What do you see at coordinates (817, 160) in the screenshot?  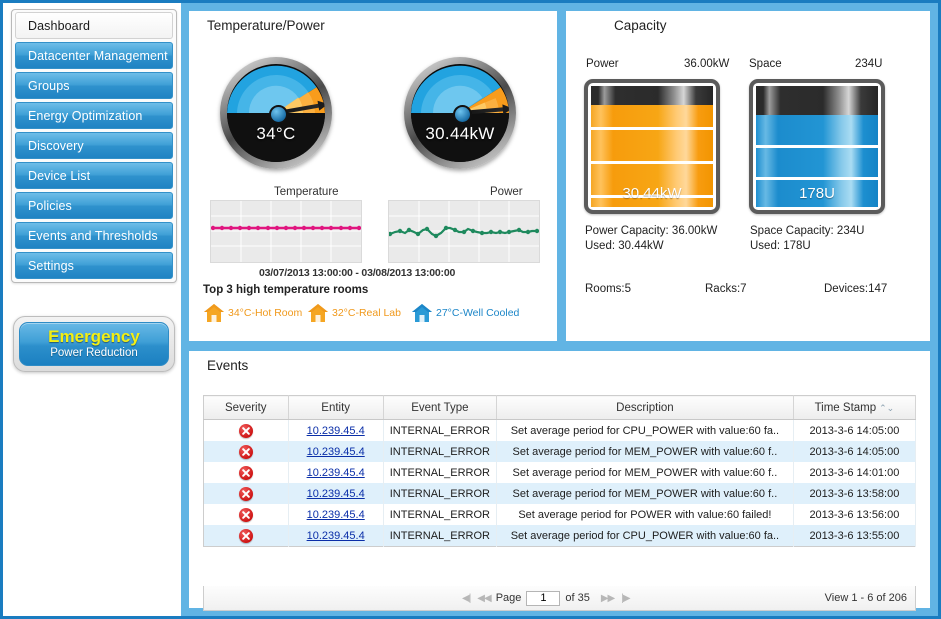 I see `space-capacity-fill: 178U` at bounding box center [817, 160].